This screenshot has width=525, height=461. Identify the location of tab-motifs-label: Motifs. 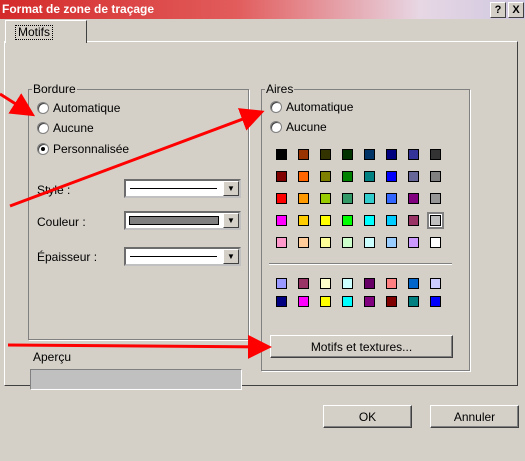
(34, 32).